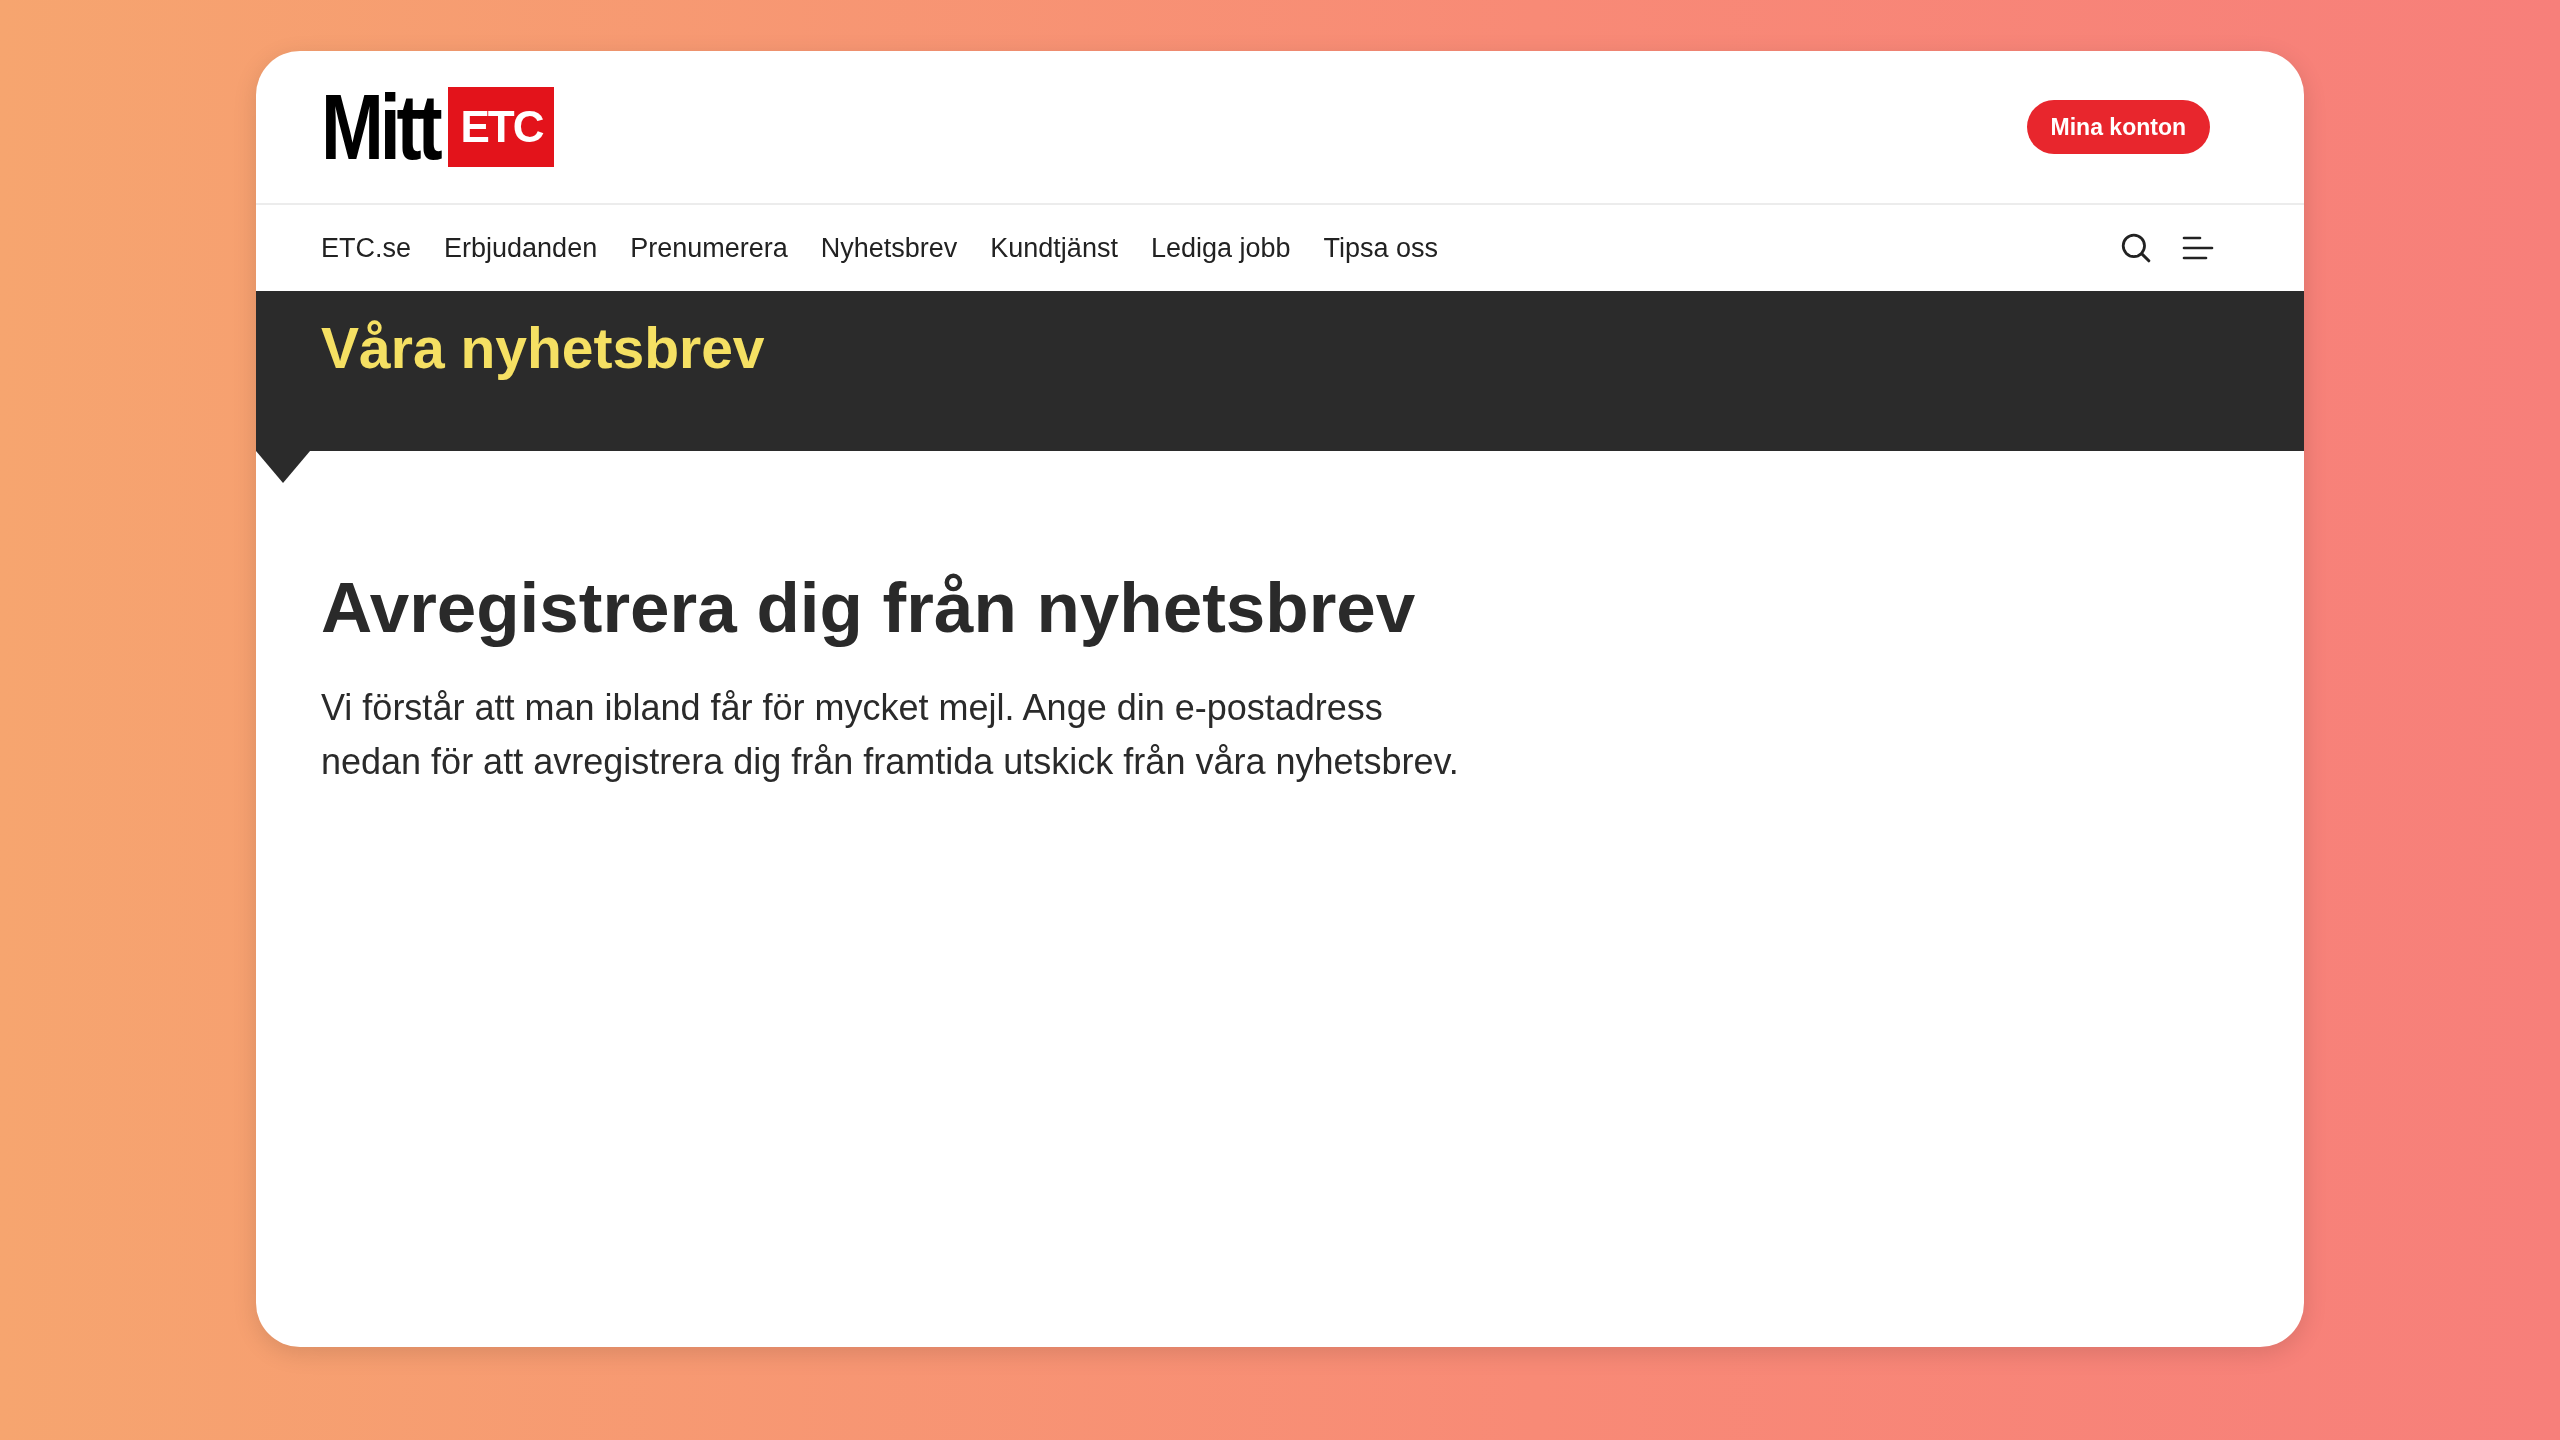 This screenshot has height=1440, width=2560. I want to click on banner-title: Våra nyhetsbrev, so click(543, 348).